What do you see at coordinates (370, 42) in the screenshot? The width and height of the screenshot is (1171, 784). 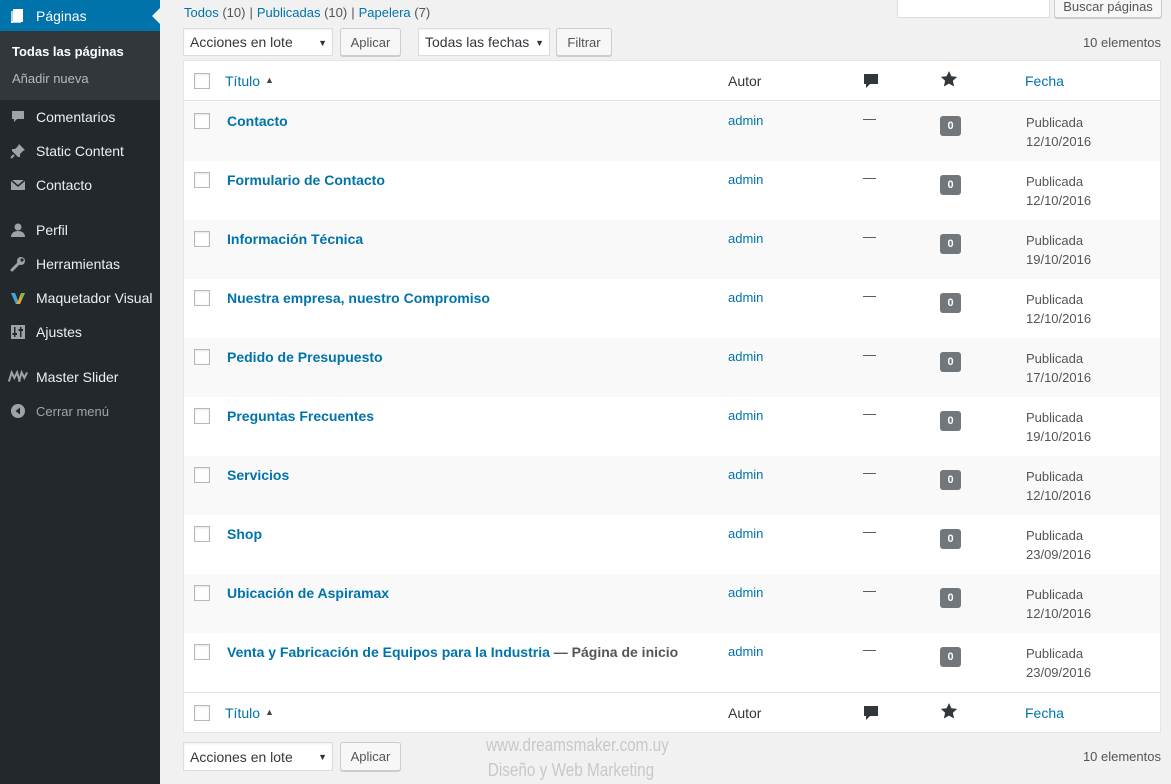 I see `apply-button-top: Aplicar` at bounding box center [370, 42].